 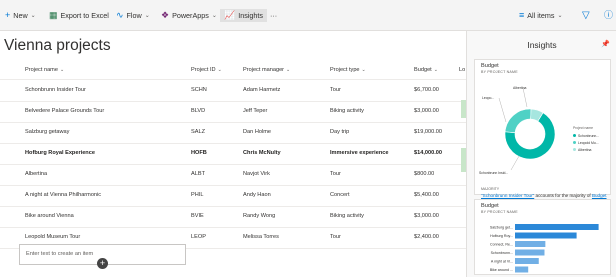 I want to click on cell-manager: Melissa Torres, so click(x=261, y=237).